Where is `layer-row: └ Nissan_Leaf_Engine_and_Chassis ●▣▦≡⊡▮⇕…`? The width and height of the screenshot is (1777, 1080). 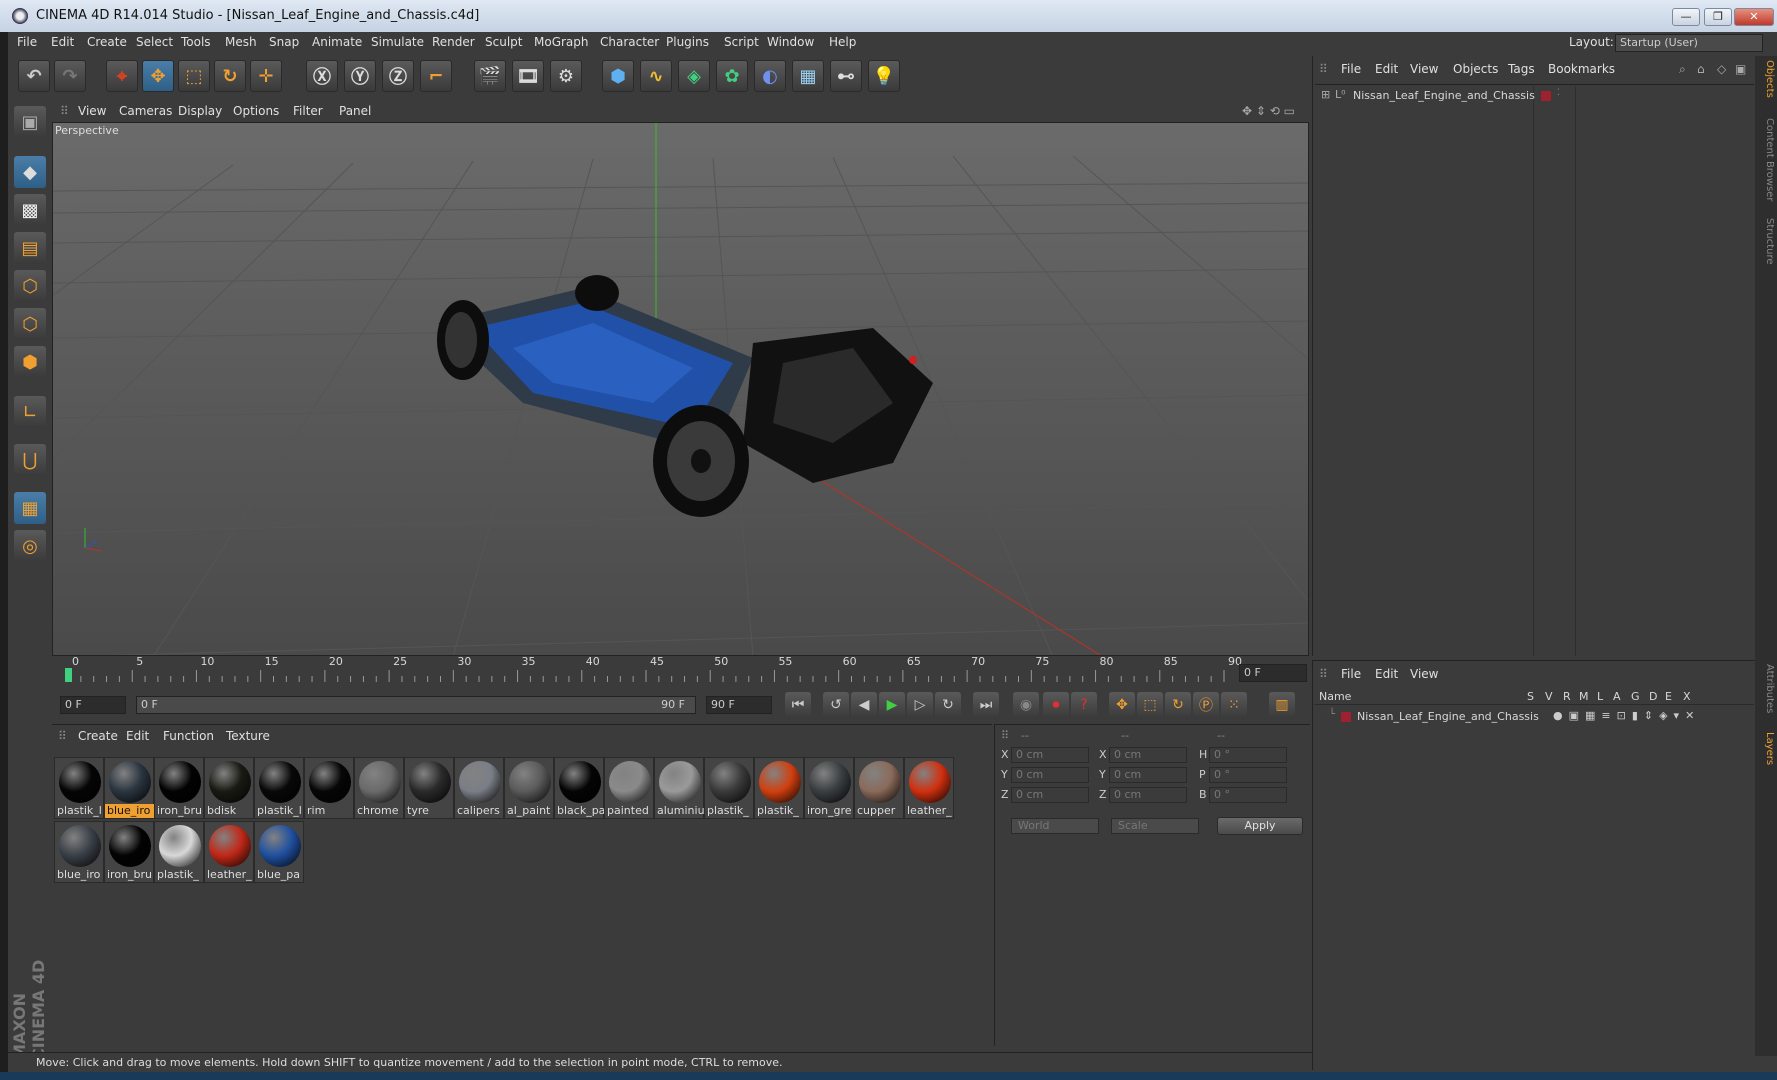
layer-row: └ Nissan_Leaf_Engine_and_Chassis ●▣▦≡⊡▮⇕… is located at coordinates (1534, 716).